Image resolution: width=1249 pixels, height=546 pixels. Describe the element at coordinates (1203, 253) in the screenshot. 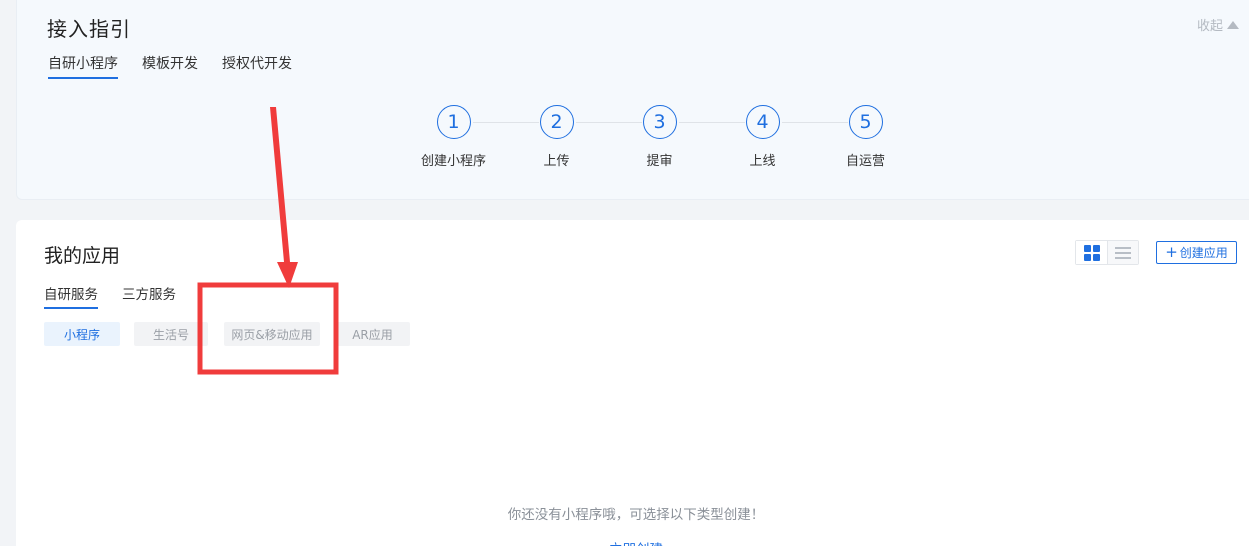

I see `create-app-label: 创建应用` at that location.